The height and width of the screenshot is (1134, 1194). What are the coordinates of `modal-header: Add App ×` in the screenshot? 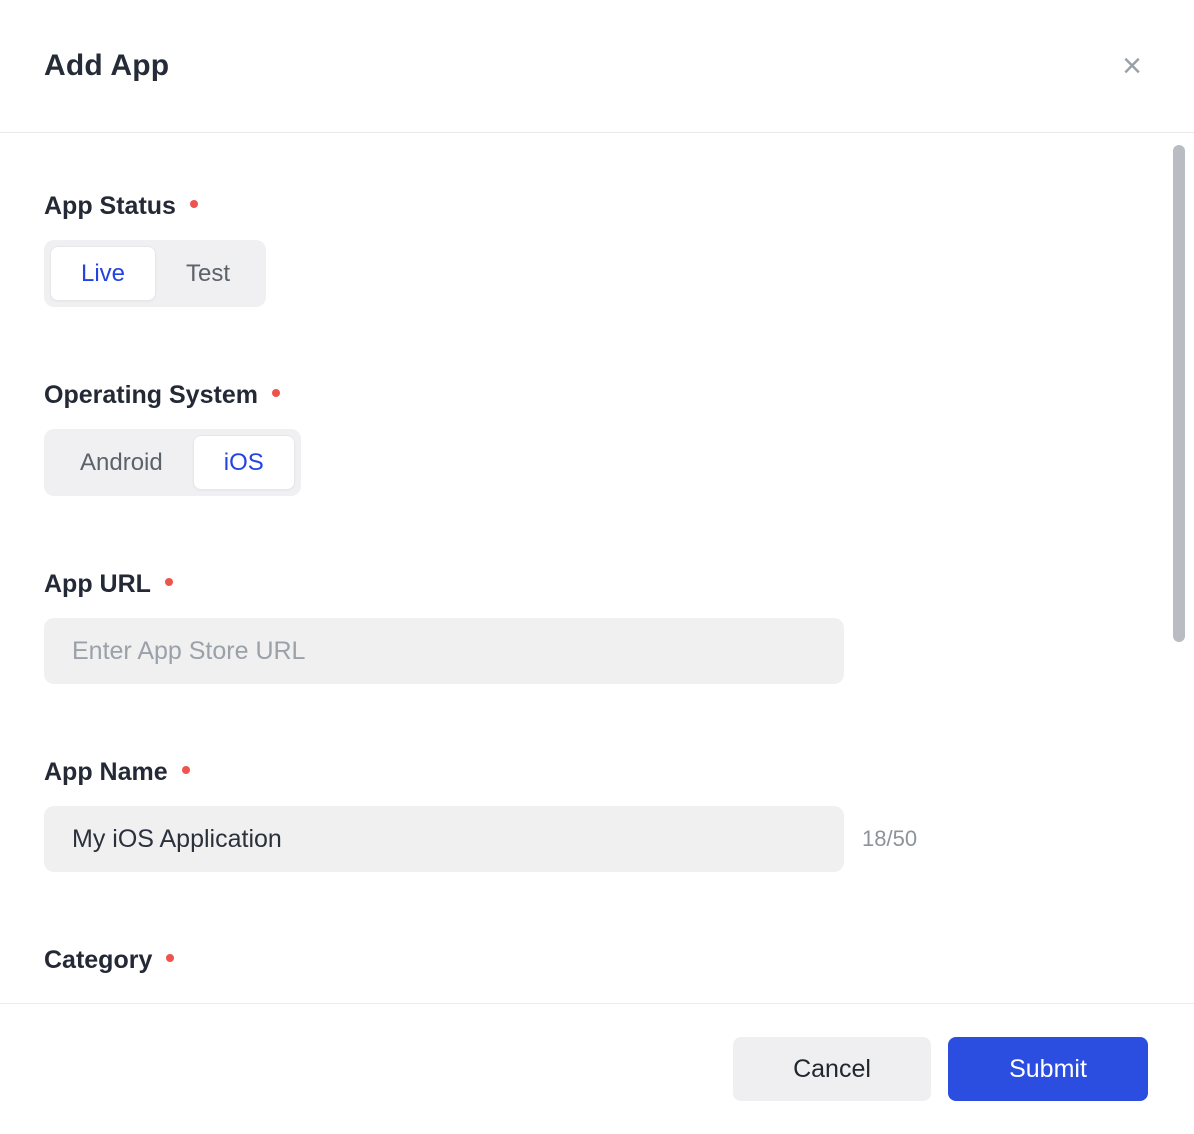 It's located at (597, 66).